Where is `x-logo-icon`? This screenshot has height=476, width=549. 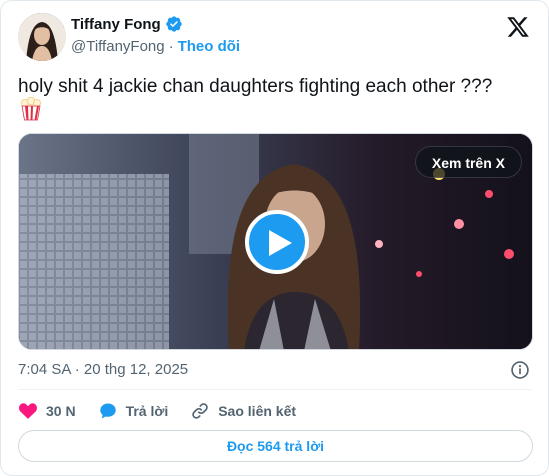
x-logo-icon is located at coordinates (518, 27).